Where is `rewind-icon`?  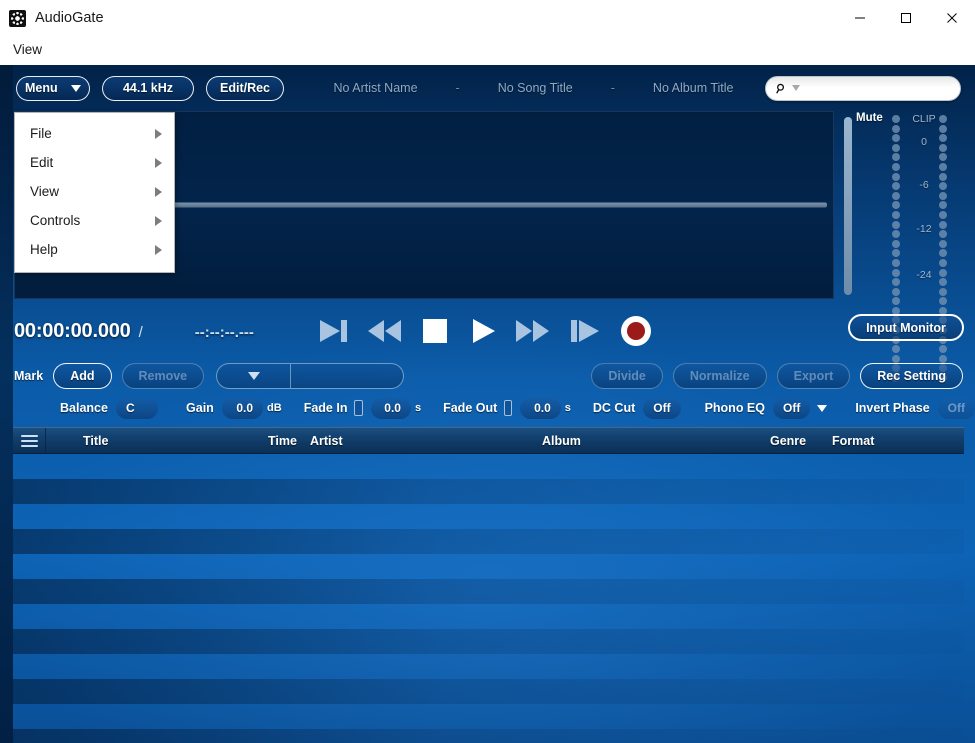 rewind-icon is located at coordinates (384, 331).